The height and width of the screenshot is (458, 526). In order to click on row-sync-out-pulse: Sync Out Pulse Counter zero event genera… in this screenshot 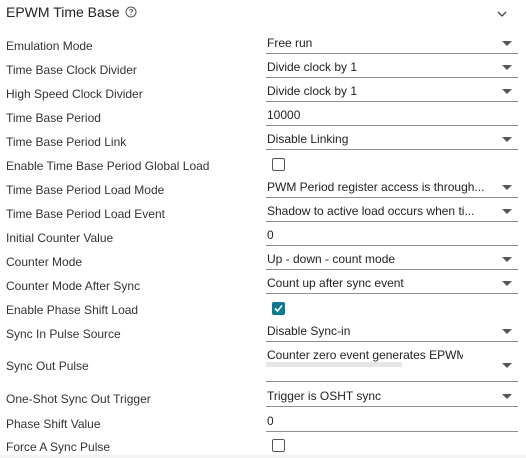, I will do `click(263, 365)`.